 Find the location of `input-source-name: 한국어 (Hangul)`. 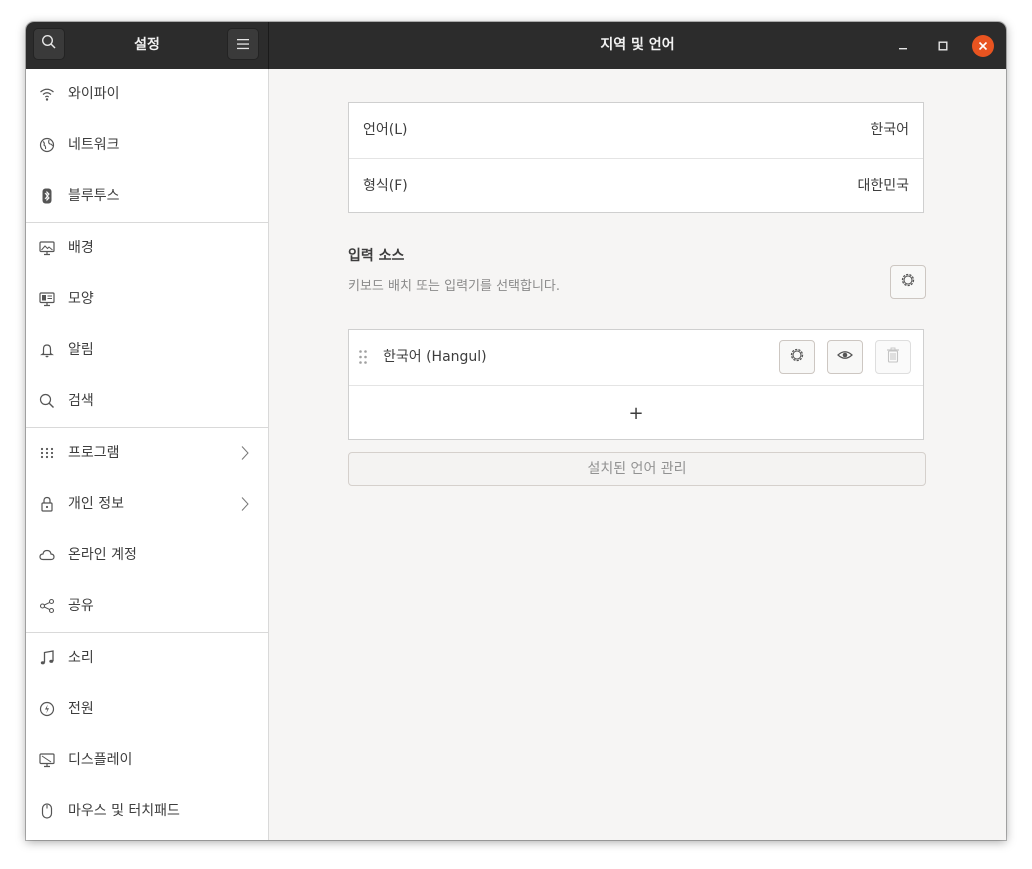

input-source-name: 한국어 (Hangul) is located at coordinates (435, 357).